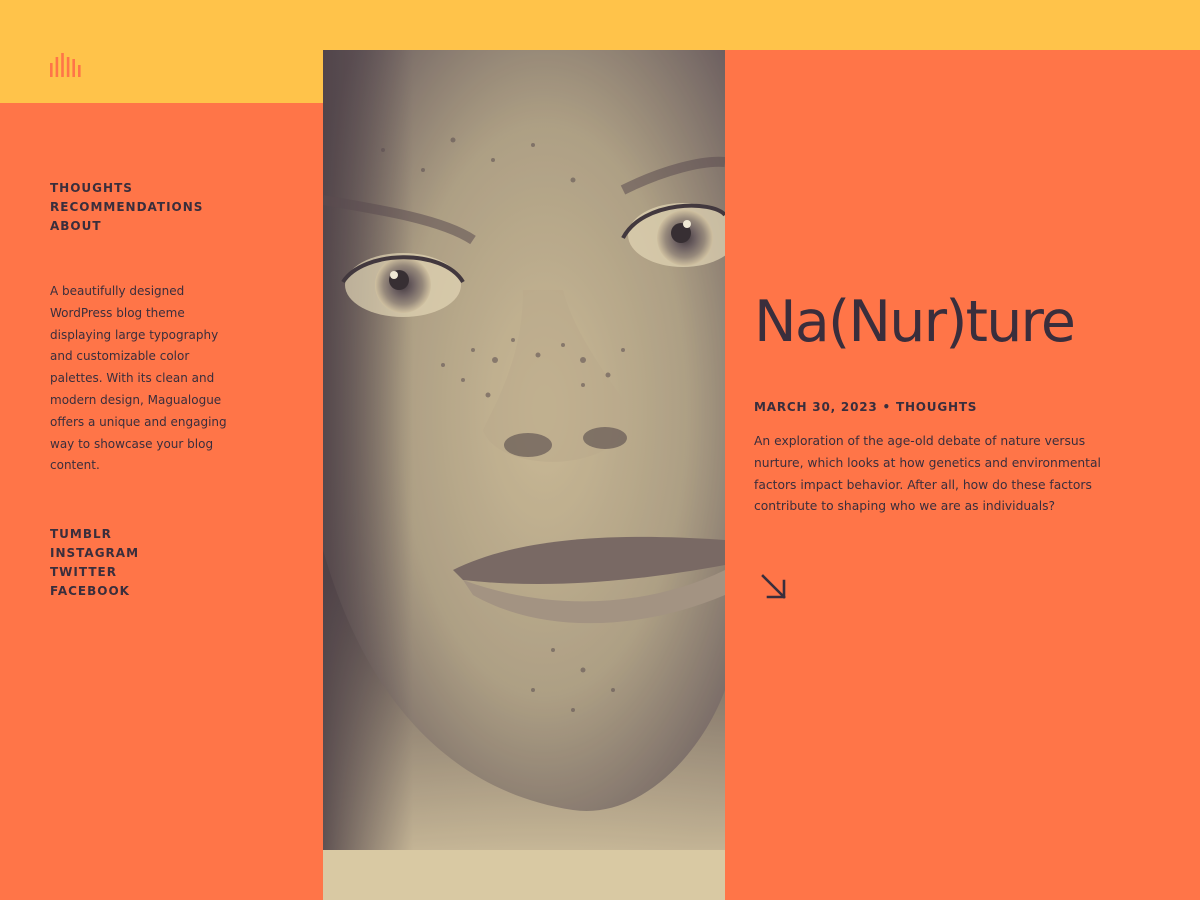  What do you see at coordinates (94, 591) in the screenshot?
I see `social-link-facebook: FACEBOOK` at bounding box center [94, 591].